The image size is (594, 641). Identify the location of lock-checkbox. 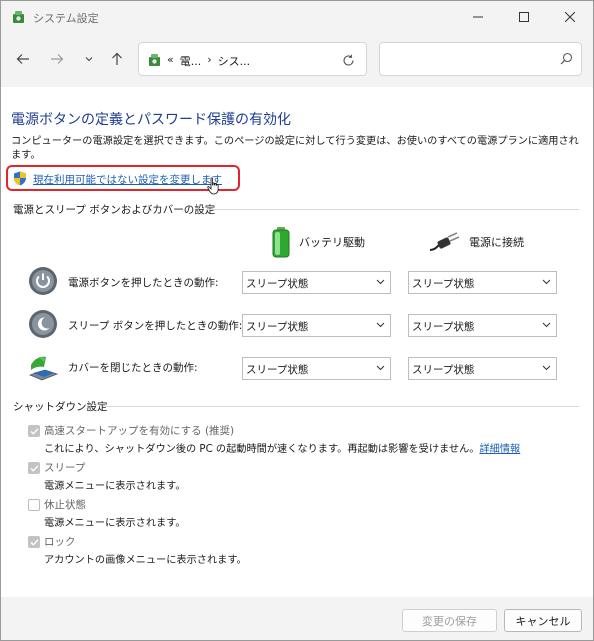
(34, 542).